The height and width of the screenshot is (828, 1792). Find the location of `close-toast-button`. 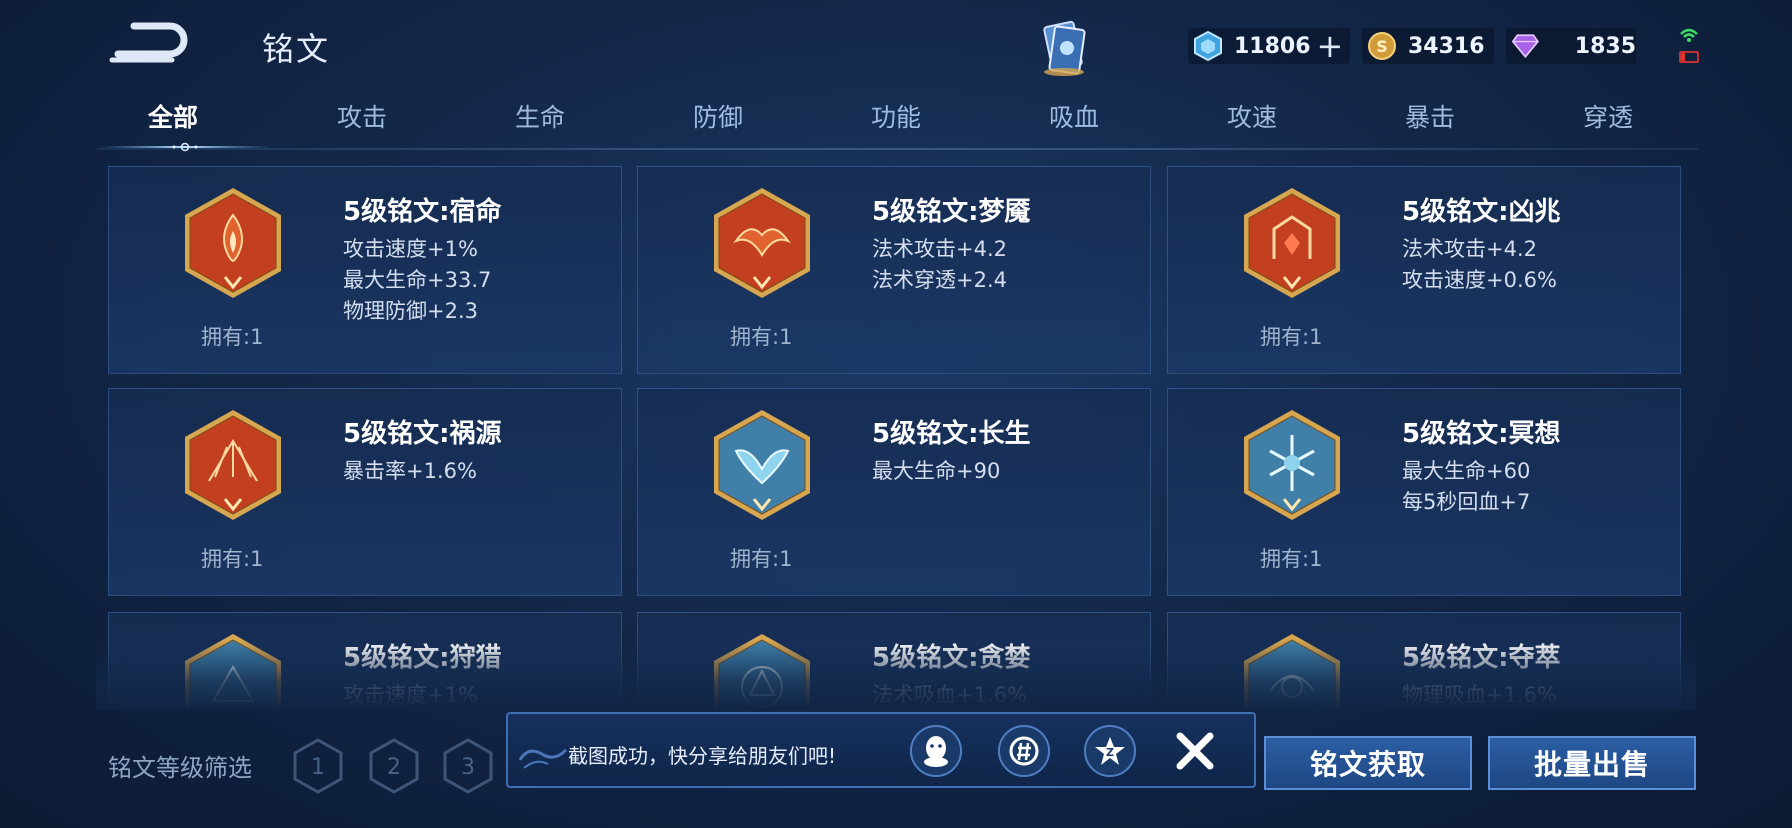

close-toast-button is located at coordinates (1195, 751).